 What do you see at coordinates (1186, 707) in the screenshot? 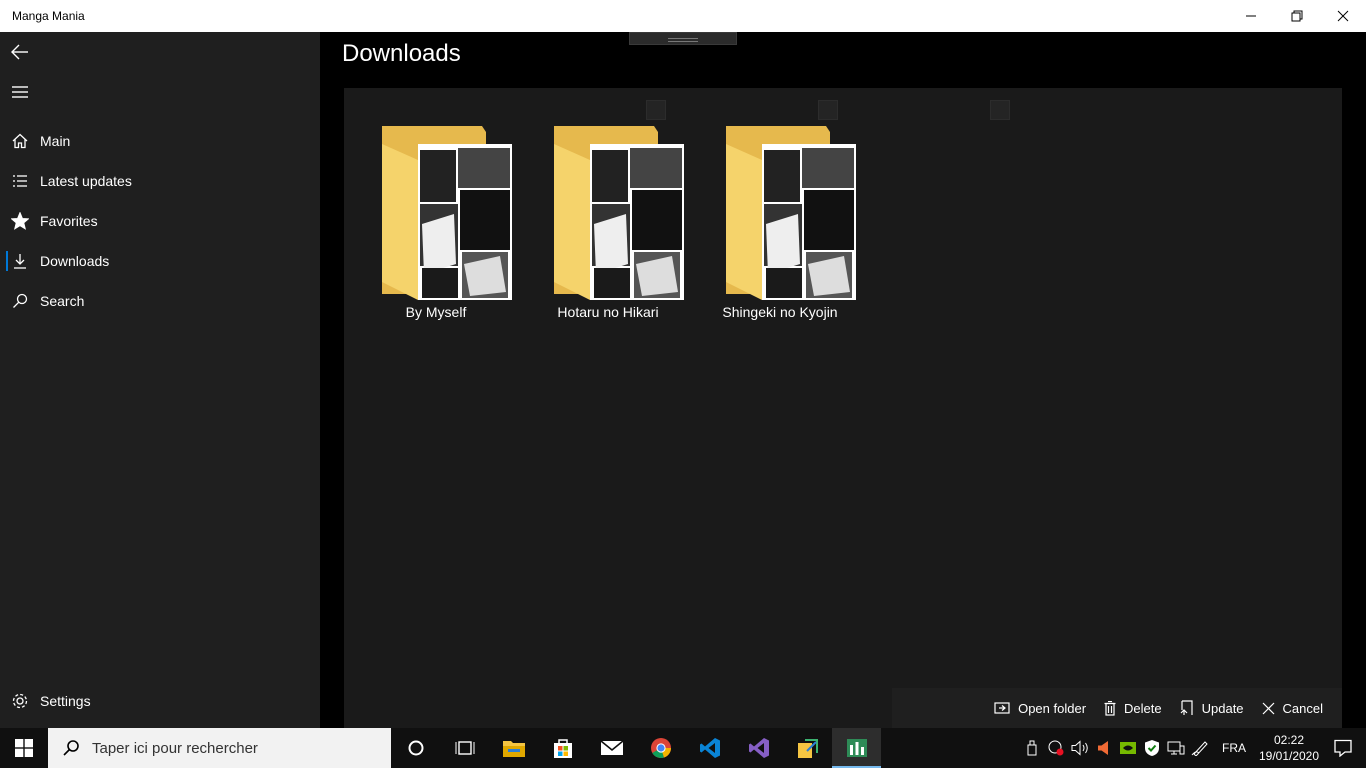
I see `update-icon` at bounding box center [1186, 707].